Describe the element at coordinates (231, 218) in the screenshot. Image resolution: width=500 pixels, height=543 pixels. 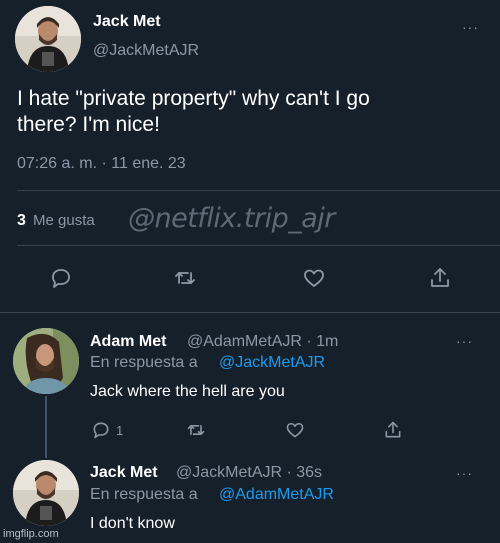
I see `watermark-text: @netflix.trip_ajr` at that location.